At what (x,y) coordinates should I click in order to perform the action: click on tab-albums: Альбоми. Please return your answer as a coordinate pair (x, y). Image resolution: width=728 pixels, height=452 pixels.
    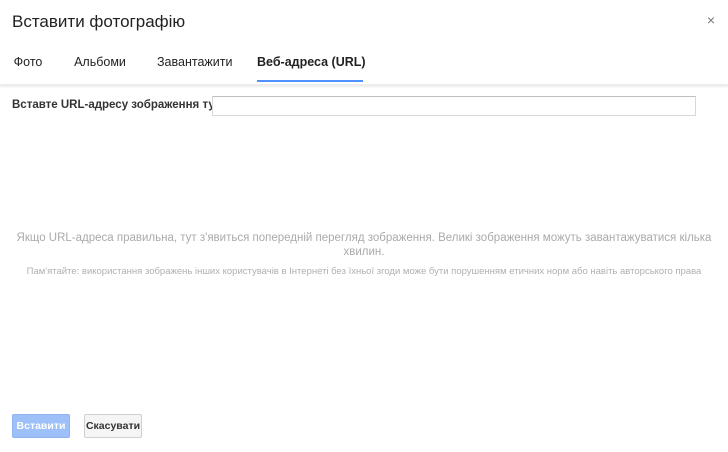
    Looking at the image, I should click on (100, 64).